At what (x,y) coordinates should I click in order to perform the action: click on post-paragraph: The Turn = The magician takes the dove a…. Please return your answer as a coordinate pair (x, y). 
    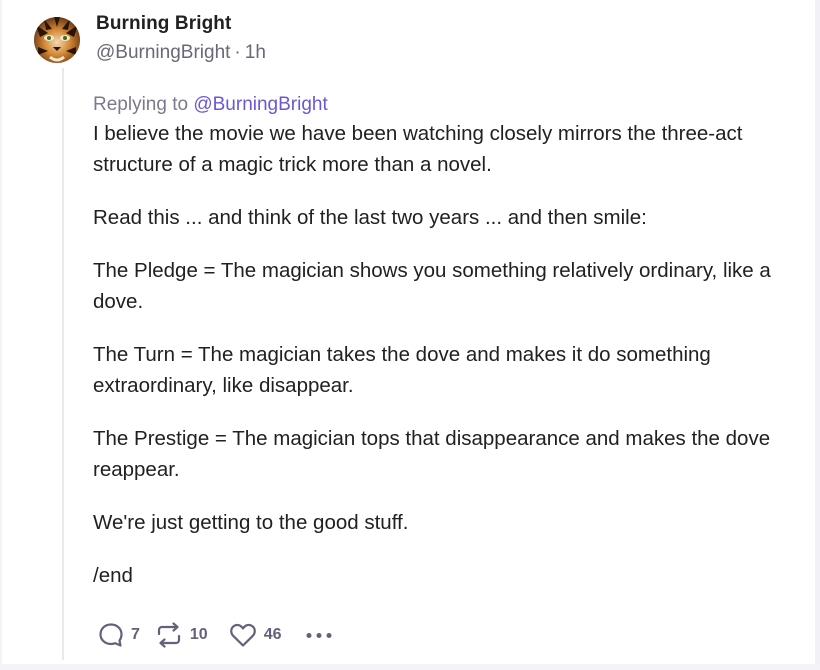
    Looking at the image, I should click on (402, 370).